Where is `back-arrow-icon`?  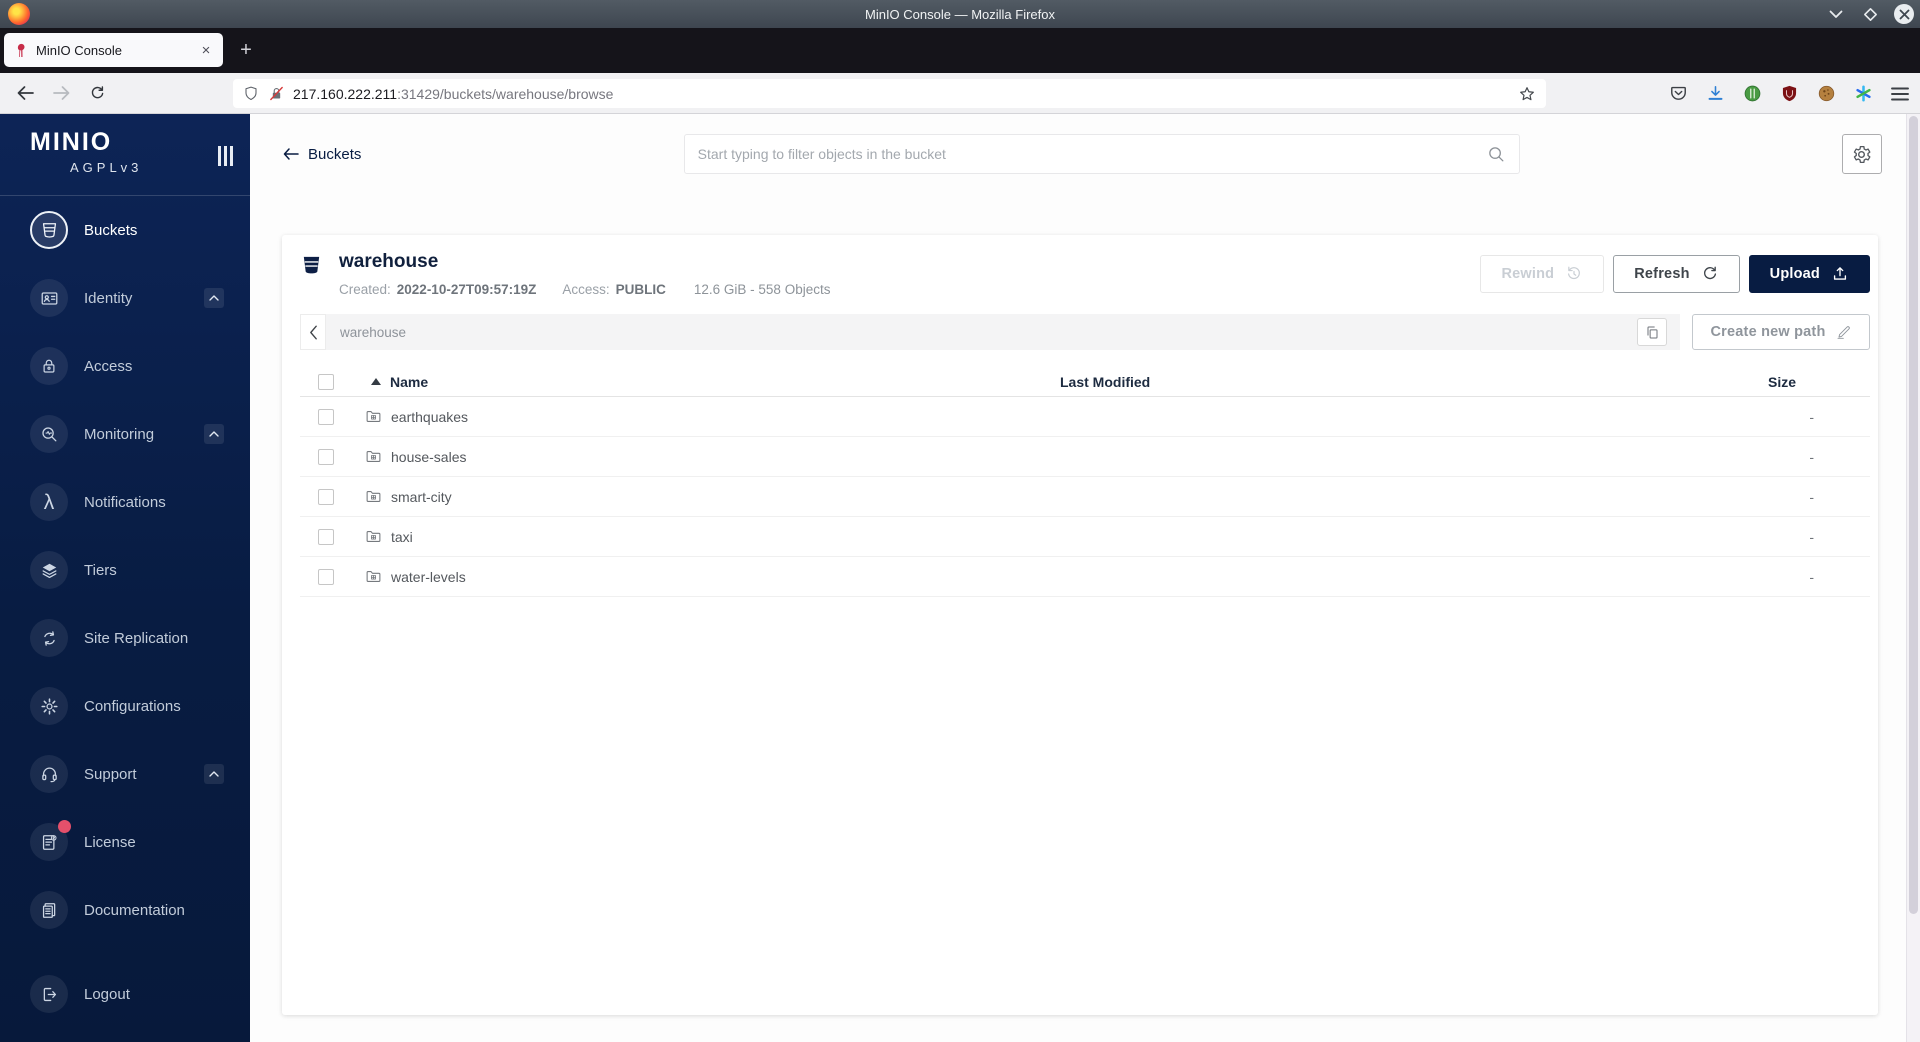
back-arrow-icon is located at coordinates (291, 154).